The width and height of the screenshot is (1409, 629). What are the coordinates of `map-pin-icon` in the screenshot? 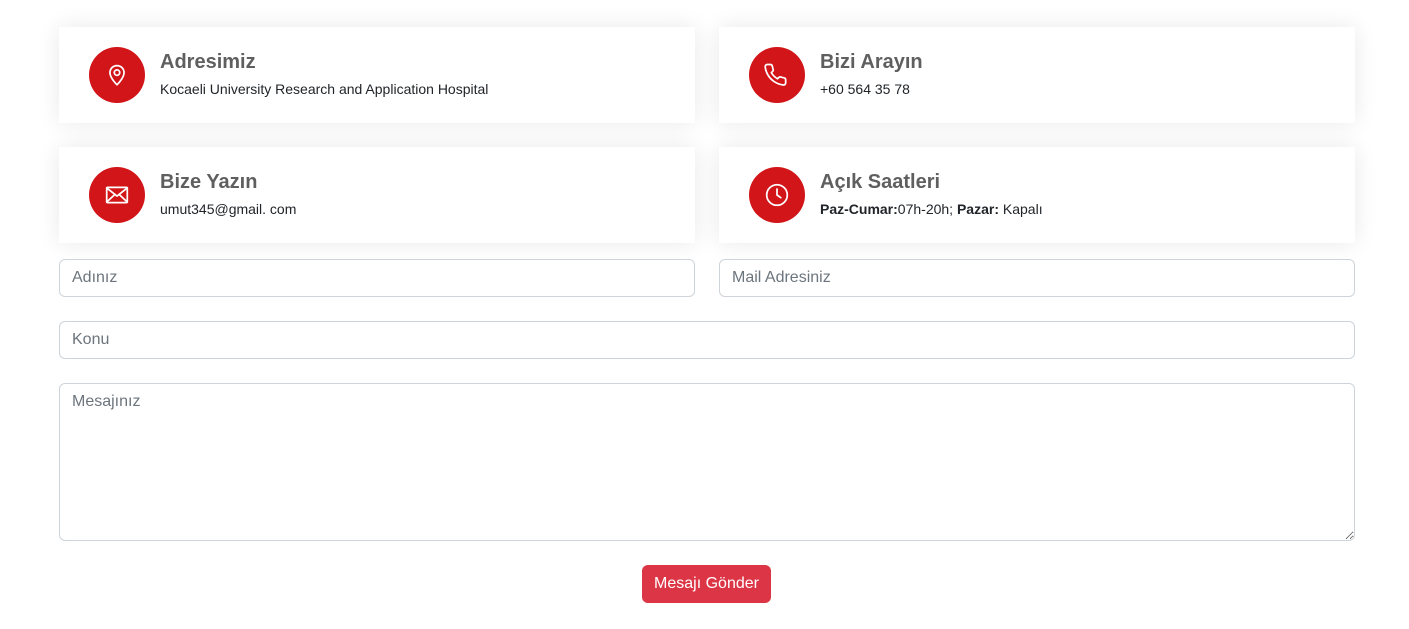 It's located at (117, 75).